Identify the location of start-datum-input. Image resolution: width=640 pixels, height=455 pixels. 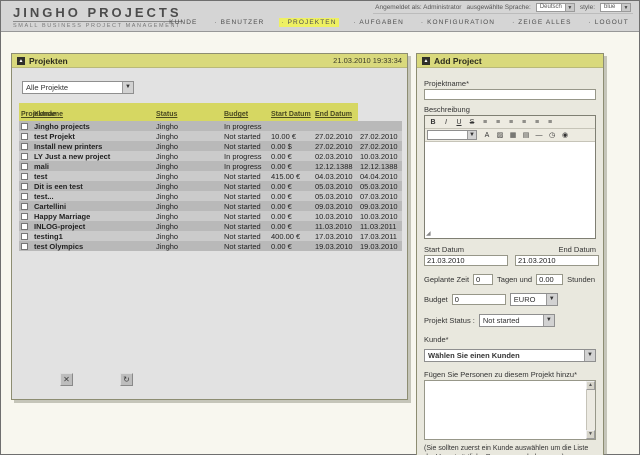
(466, 260).